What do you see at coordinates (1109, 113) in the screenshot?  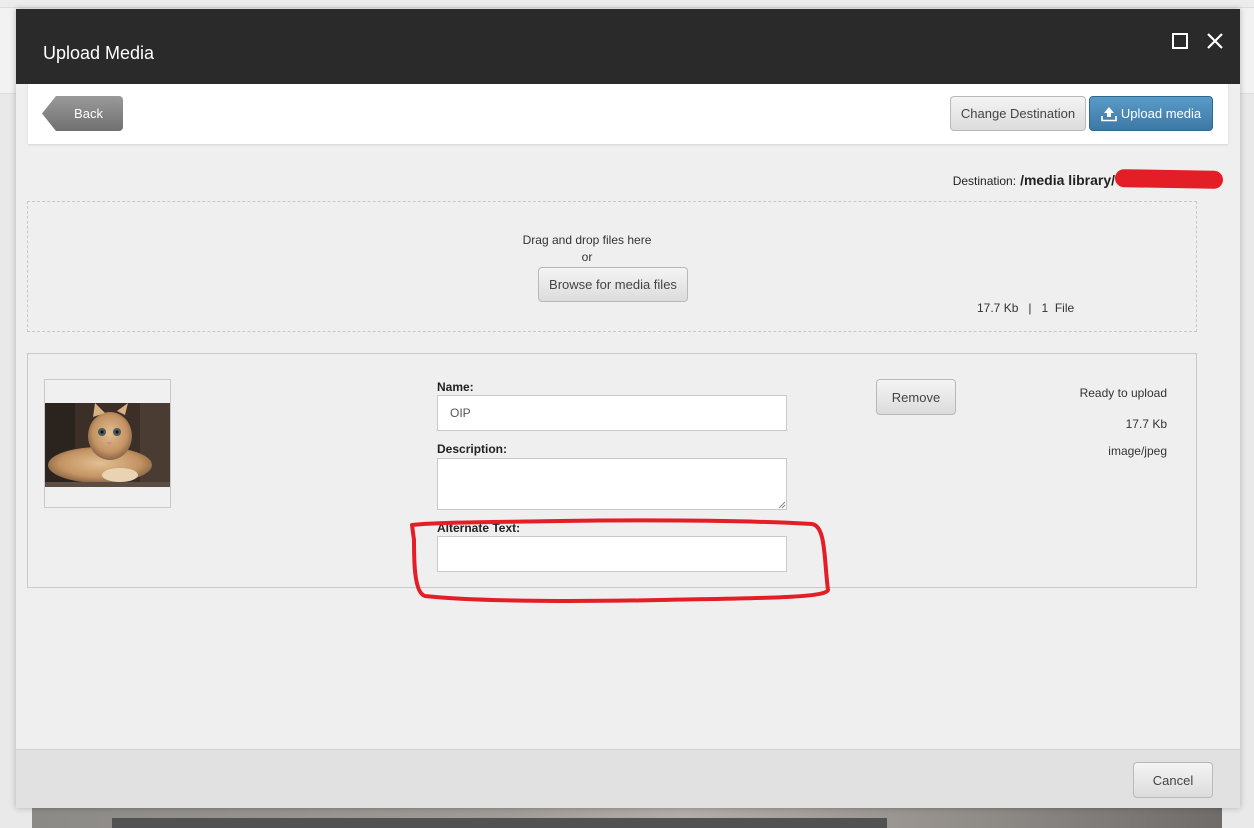 I see `upload-arrow-icon` at bounding box center [1109, 113].